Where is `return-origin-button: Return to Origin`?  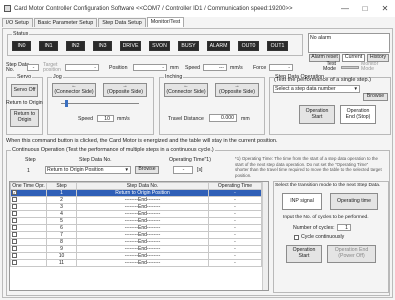 return-origin-button: Return to Origin is located at coordinates (24, 118).